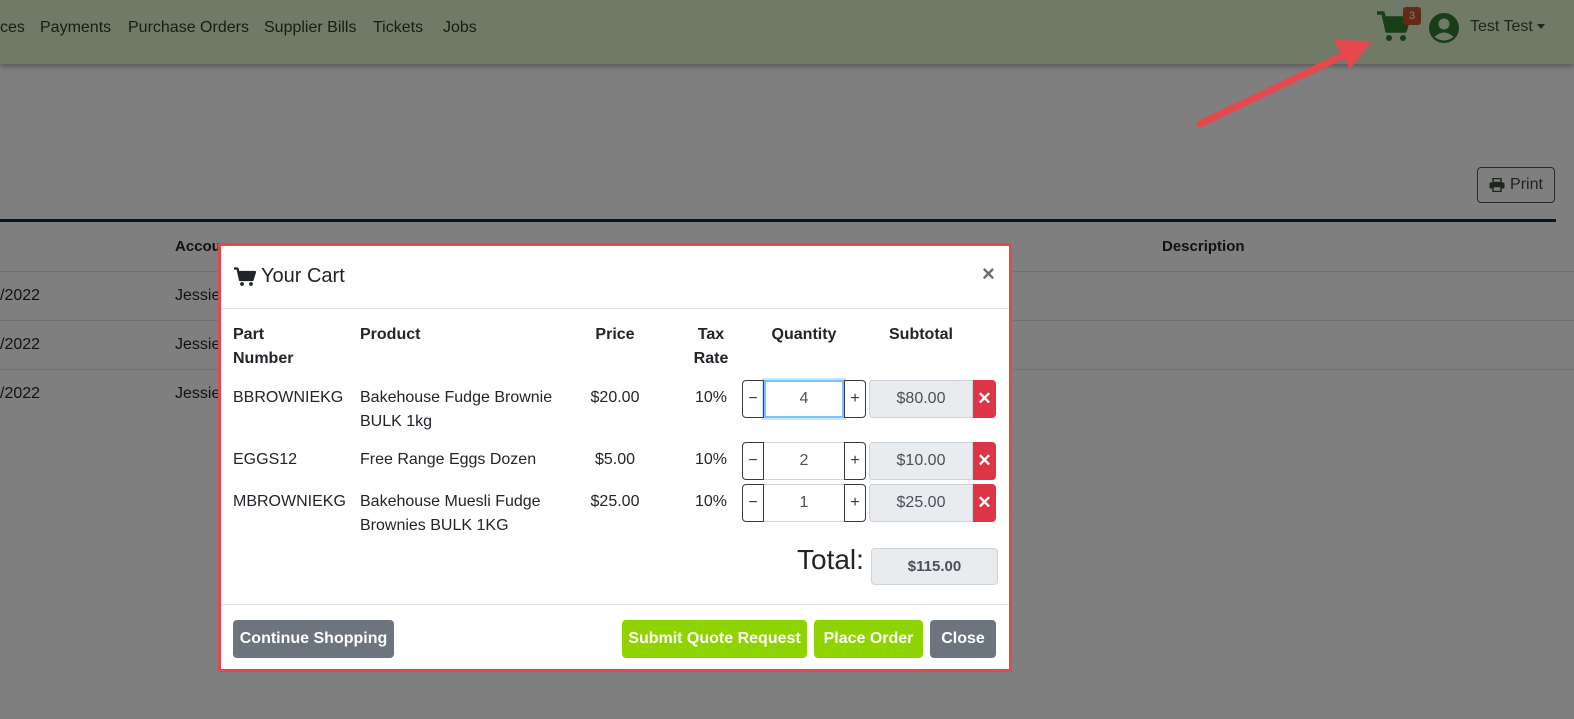 Image resolution: width=1574 pixels, height=719 pixels. I want to click on item-subtotal: $10.00, so click(921, 461).